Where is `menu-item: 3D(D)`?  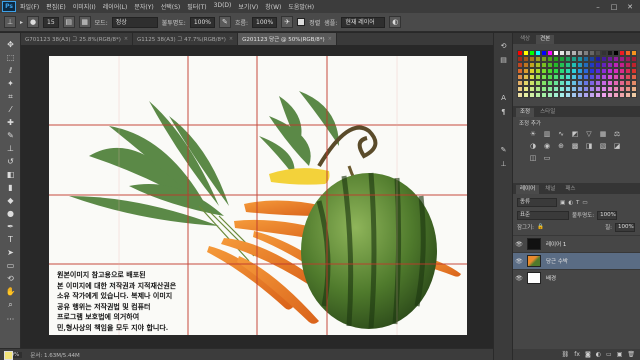
menu-item: 3D(D) is located at coordinates (223, 6).